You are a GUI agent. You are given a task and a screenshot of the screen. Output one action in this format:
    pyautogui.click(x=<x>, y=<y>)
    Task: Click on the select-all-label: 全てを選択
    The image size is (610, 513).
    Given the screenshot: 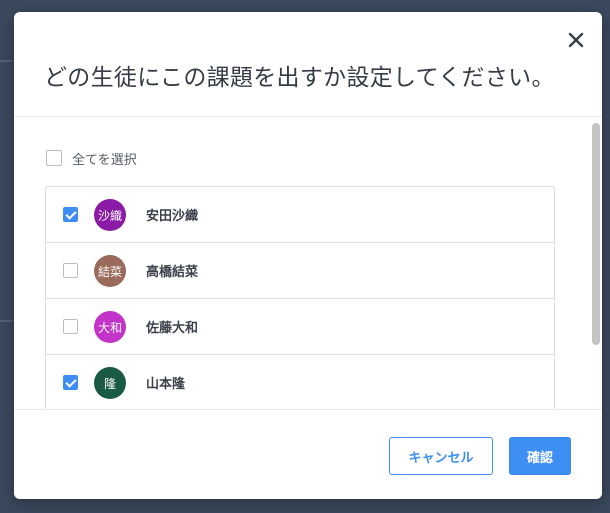 What is the action you would take?
    pyautogui.click(x=104, y=160)
    